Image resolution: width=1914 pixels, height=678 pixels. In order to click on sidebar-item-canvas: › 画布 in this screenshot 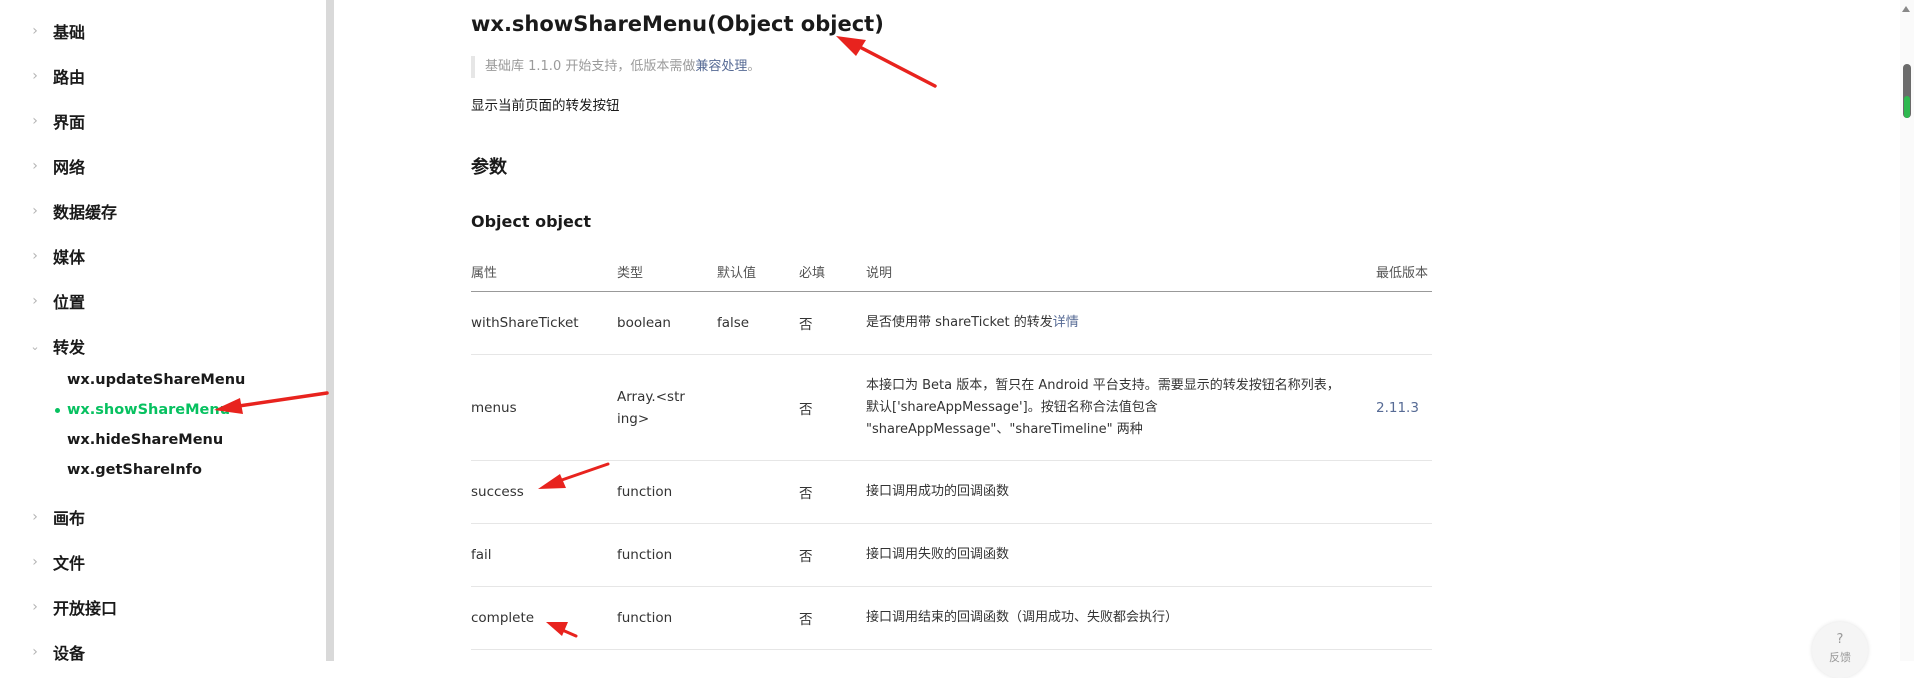, I will do `click(160, 517)`.